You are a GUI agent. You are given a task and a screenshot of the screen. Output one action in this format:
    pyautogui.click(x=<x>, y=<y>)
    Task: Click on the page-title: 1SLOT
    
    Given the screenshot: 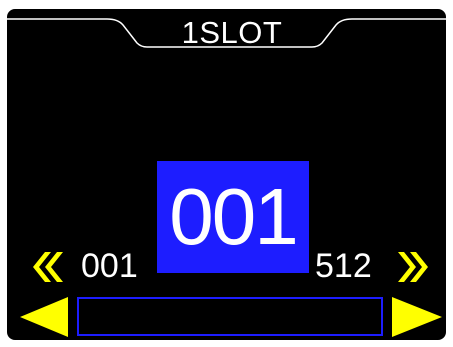 What is the action you would take?
    pyautogui.click(x=232, y=32)
    